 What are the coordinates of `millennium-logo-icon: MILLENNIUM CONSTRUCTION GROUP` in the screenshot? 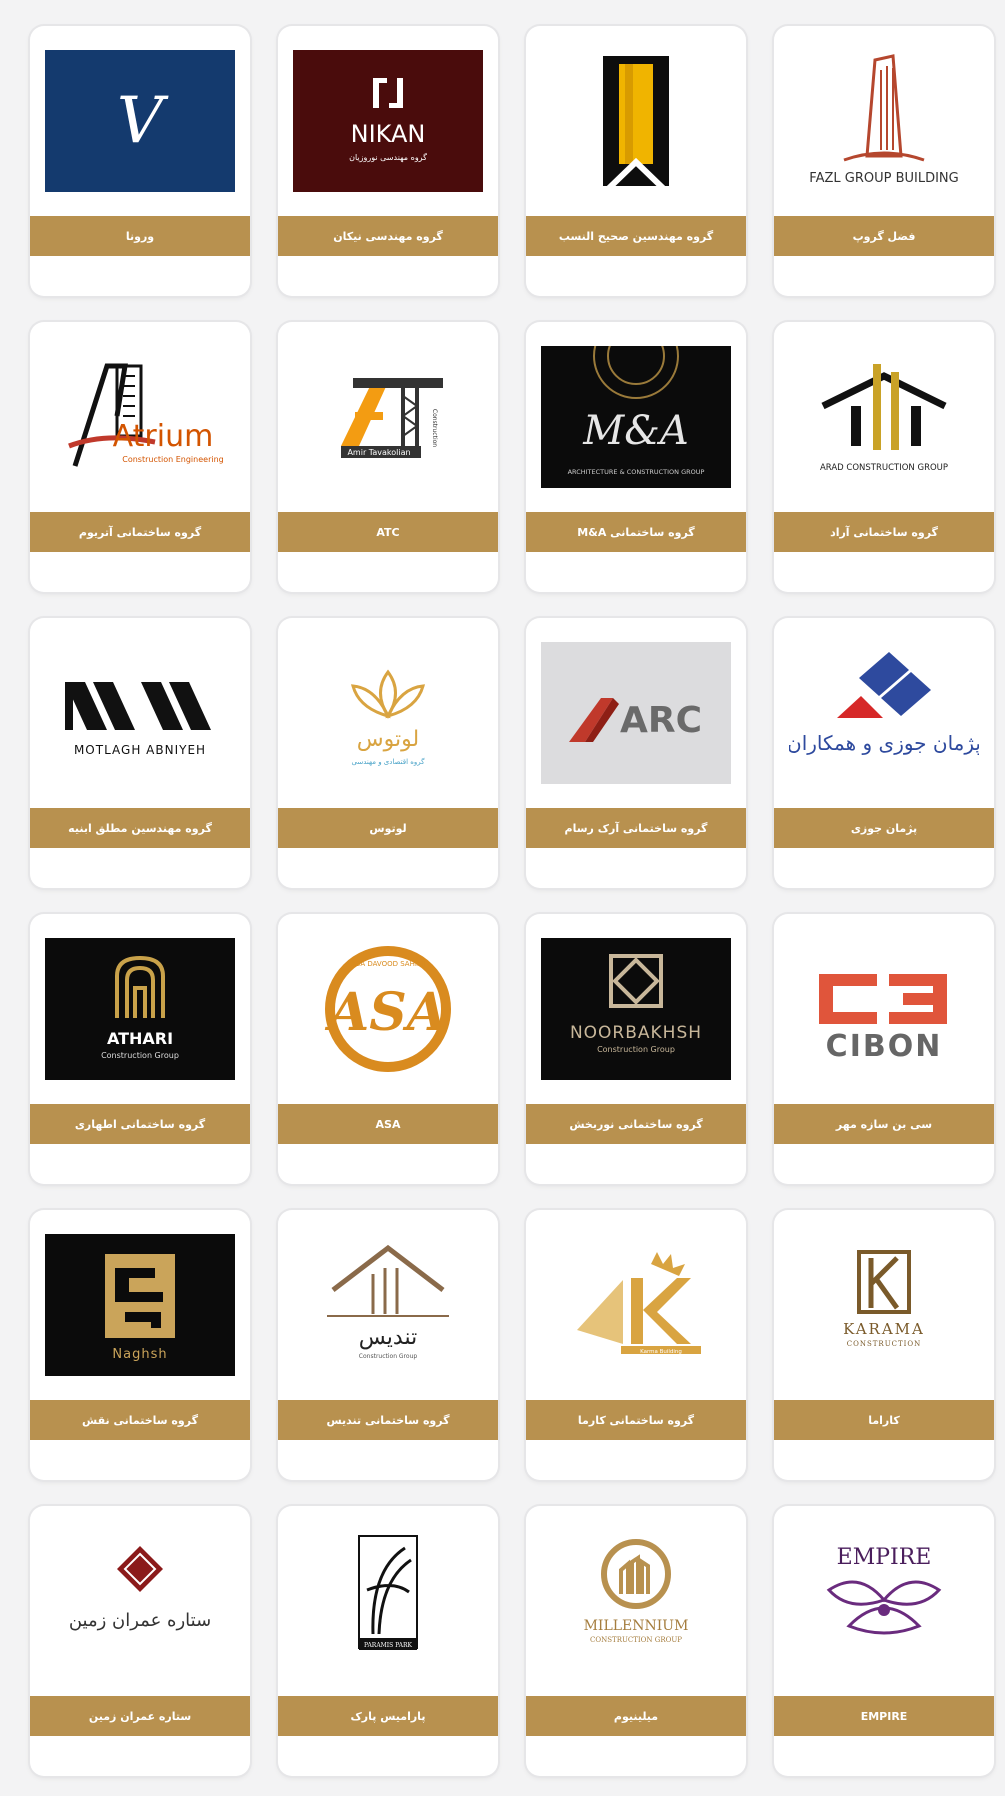 It's located at (636, 1601).